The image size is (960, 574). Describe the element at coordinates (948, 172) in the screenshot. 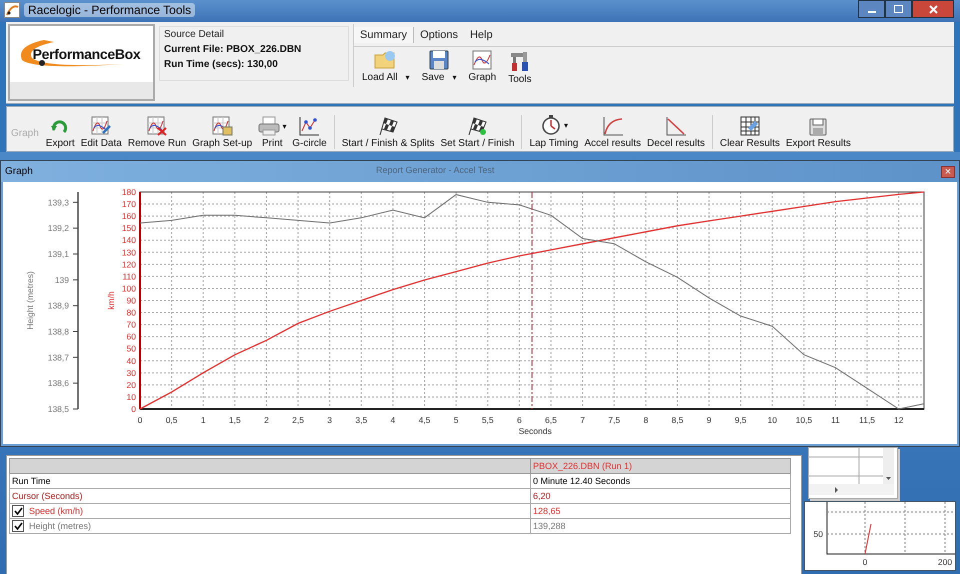

I see `close-button: ×` at that location.